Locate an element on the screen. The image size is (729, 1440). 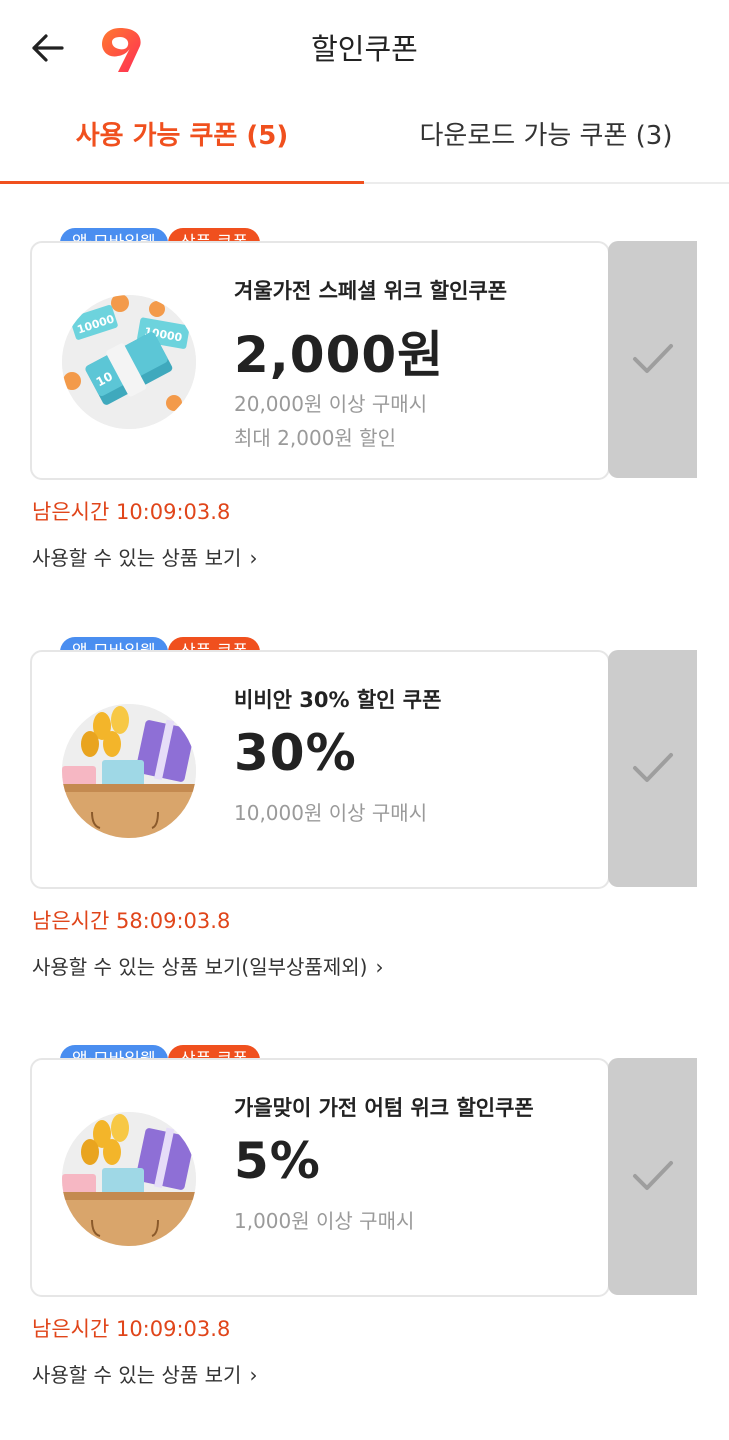
coupon-condition: 1,000원 이상 구매시 is located at coordinates (324, 1221).